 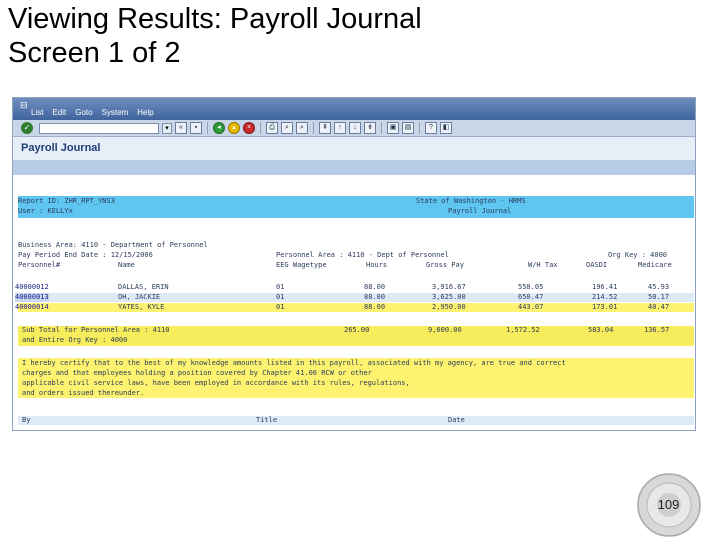 What do you see at coordinates (449, 287) in the screenshot?
I see `gross-pay: 3,916.67` at bounding box center [449, 287].